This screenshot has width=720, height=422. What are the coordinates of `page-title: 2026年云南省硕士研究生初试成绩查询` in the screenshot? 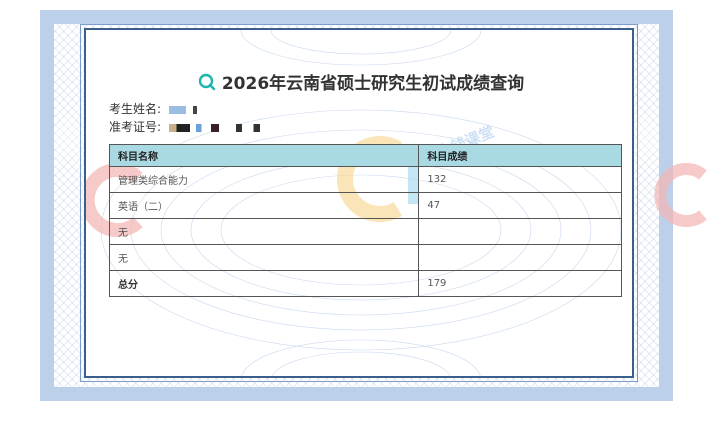 It's located at (359, 81).